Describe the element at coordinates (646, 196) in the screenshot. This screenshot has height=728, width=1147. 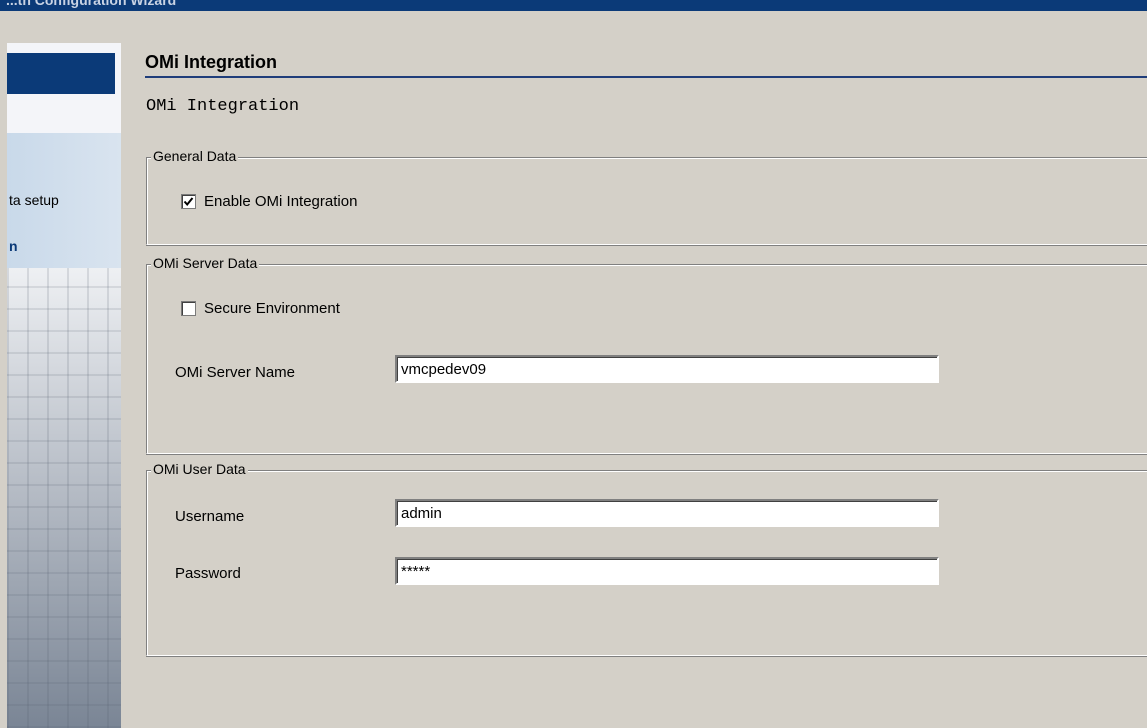
I see `general-data-group: General Data Enable OMi Integration` at that location.